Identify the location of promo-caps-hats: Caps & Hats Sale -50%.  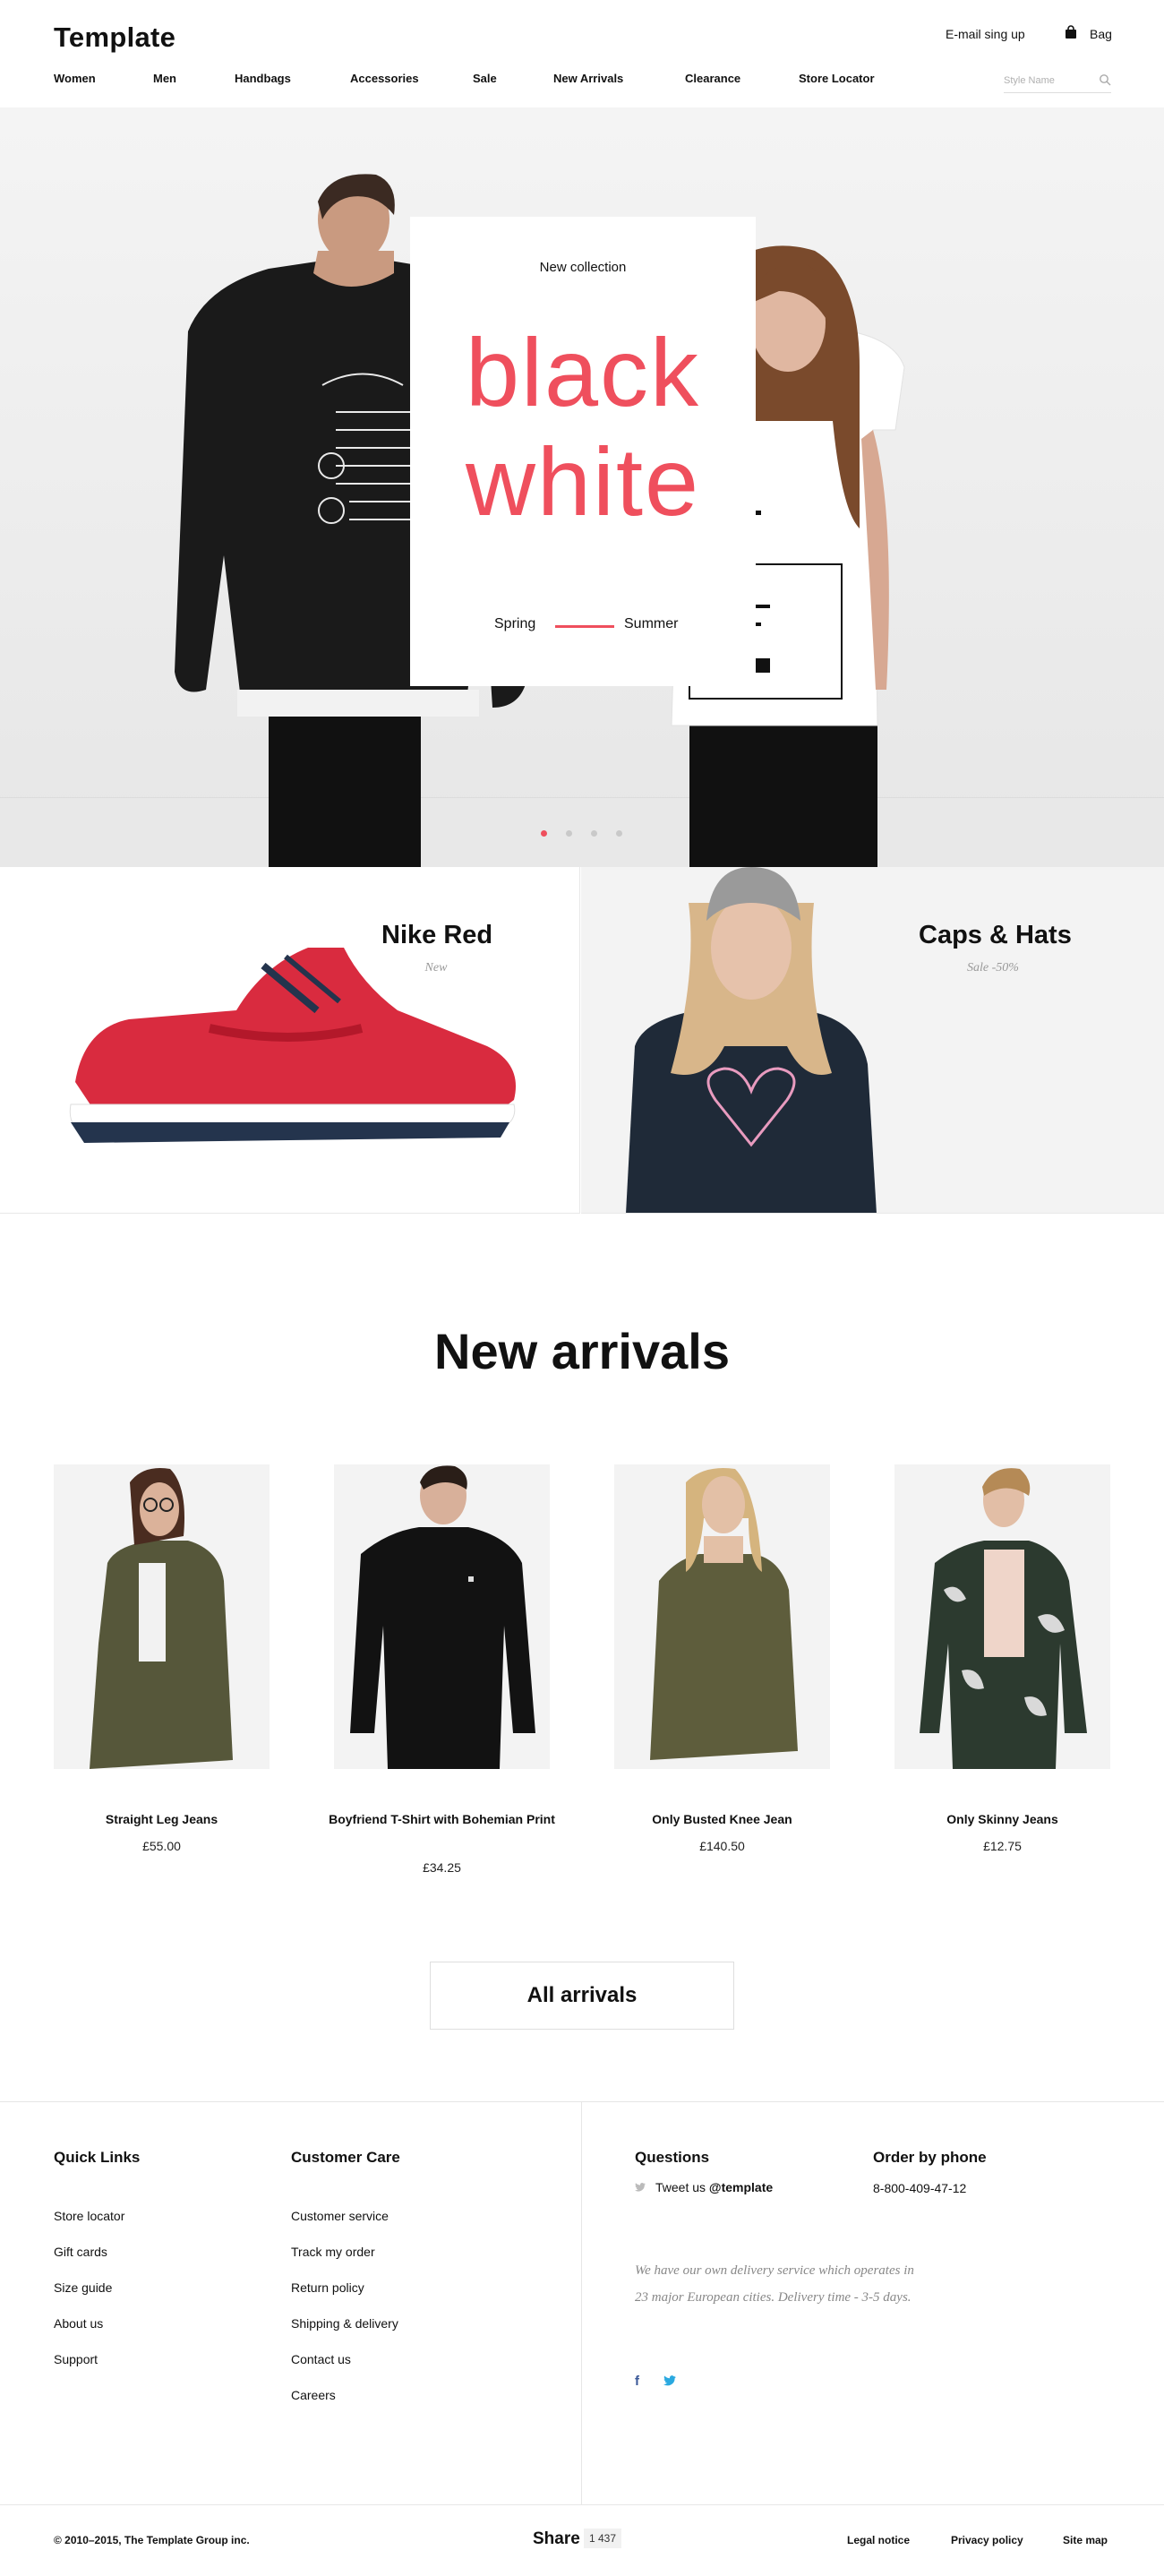
(872, 1040).